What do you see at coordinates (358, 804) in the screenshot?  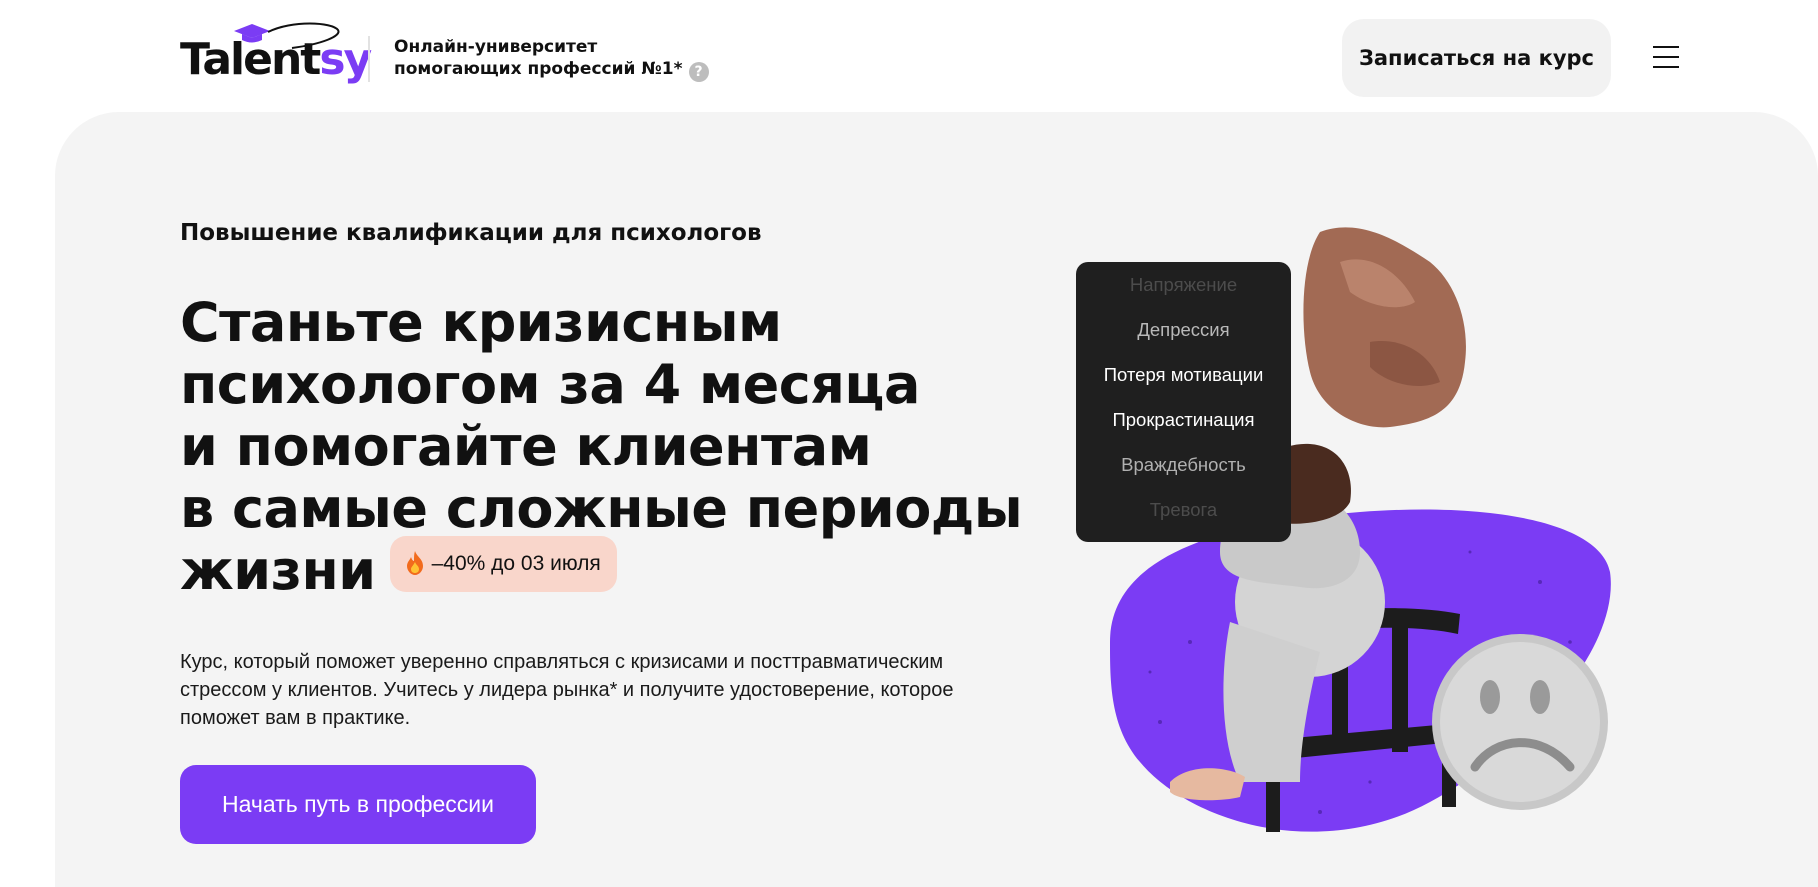 I see `start-career-button: Начать путь в профессии` at bounding box center [358, 804].